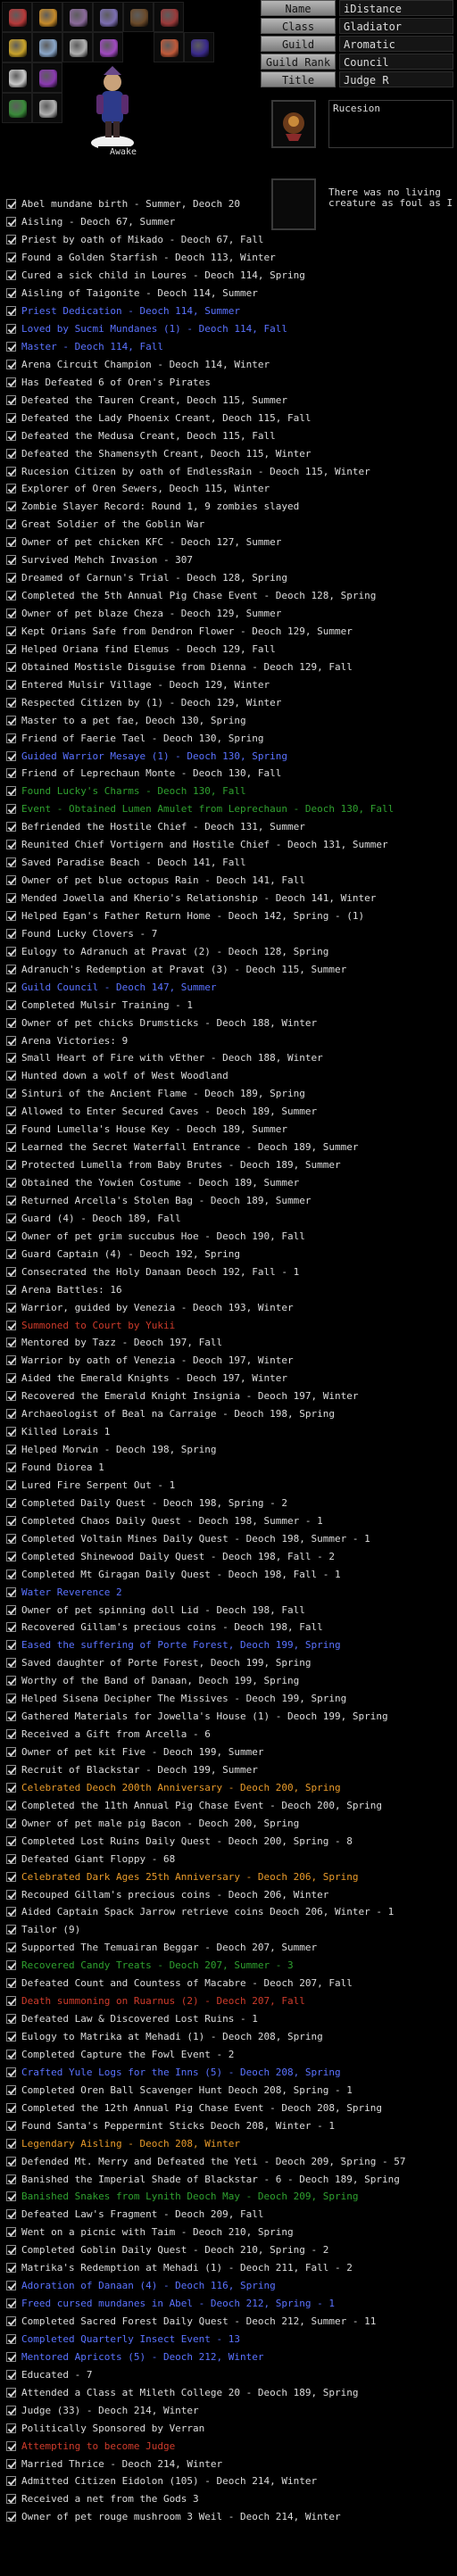 The height and width of the screenshot is (2576, 457). Describe the element at coordinates (17, 17) in the screenshot. I see `equip-slot-helm` at that location.